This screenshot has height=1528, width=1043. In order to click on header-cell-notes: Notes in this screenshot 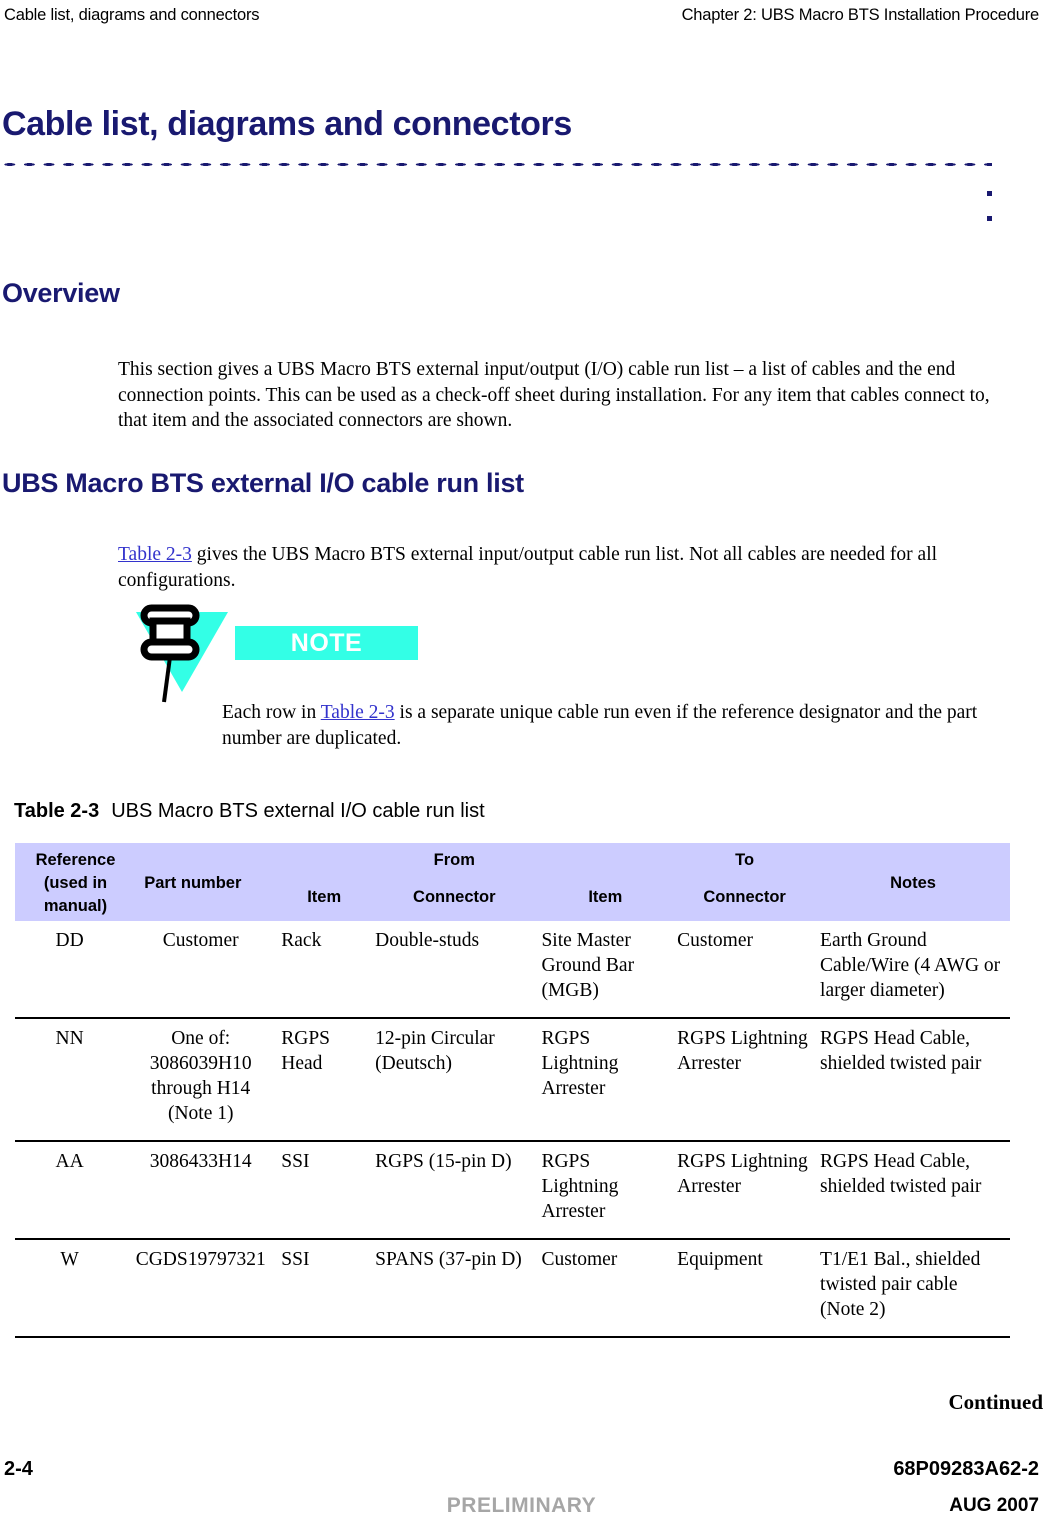, I will do `click(913, 882)`.